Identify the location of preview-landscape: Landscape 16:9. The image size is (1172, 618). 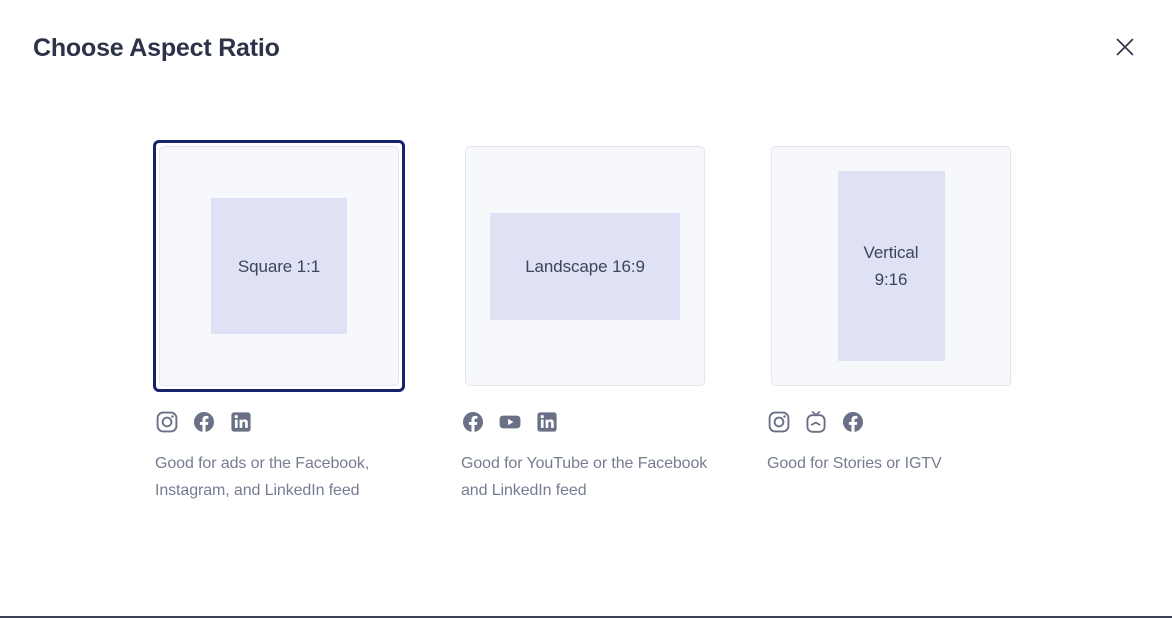
(585, 266).